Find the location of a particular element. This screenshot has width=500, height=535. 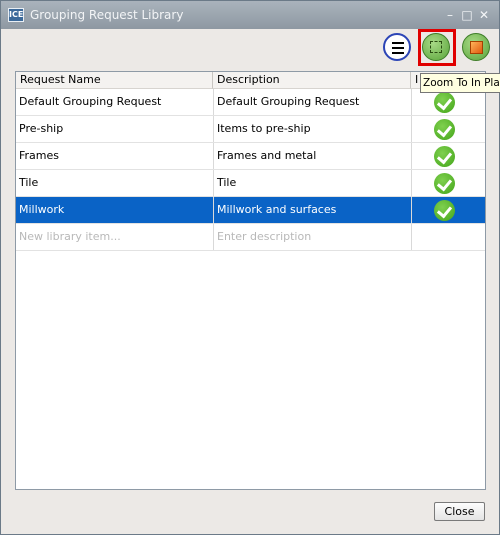

request-name-cell: Pre-ship is located at coordinates (114, 129).